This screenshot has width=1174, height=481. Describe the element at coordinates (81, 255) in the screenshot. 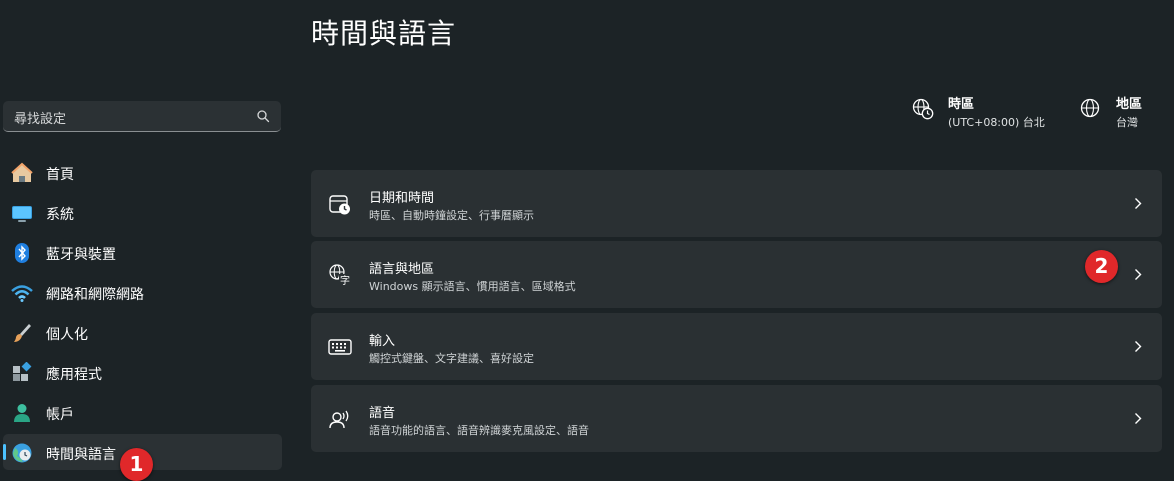

I see `sidebar-item-label: 藍牙與裝置` at that location.